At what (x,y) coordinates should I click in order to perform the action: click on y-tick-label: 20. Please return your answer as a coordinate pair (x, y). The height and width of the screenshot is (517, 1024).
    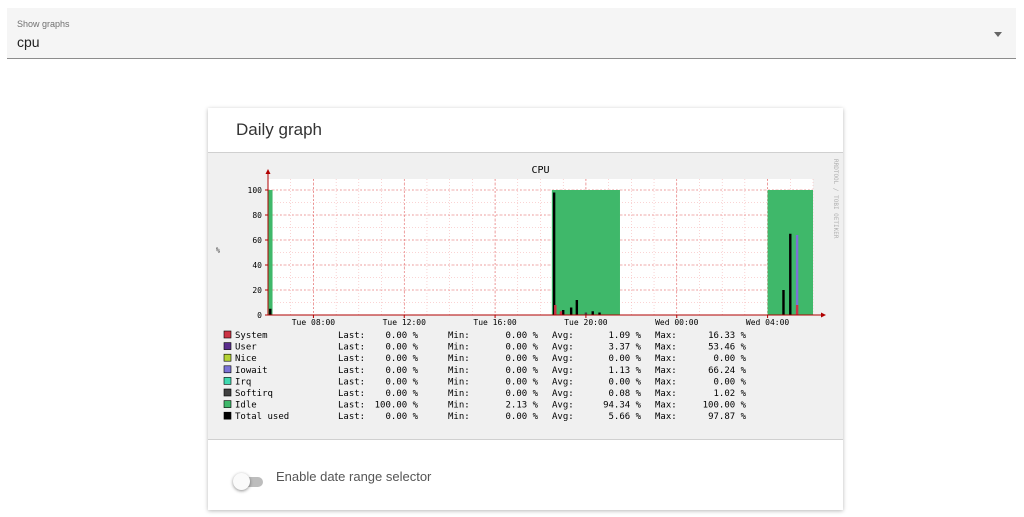
    Looking at the image, I should click on (257, 290).